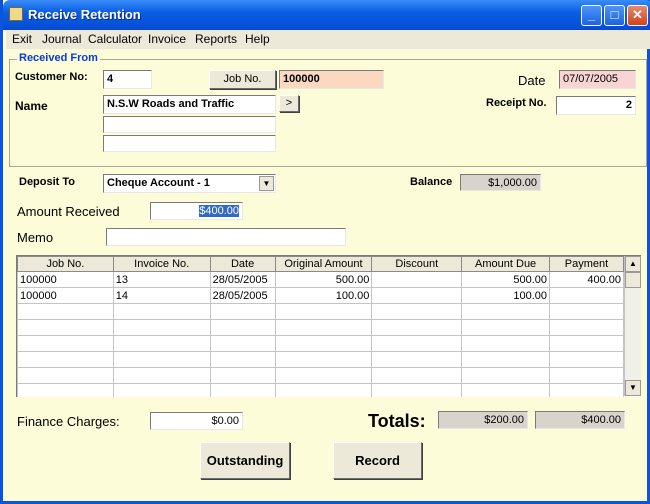  I want to click on table-row: 100000 14 28/05/2005 100.00 100.00, so click(320, 295).